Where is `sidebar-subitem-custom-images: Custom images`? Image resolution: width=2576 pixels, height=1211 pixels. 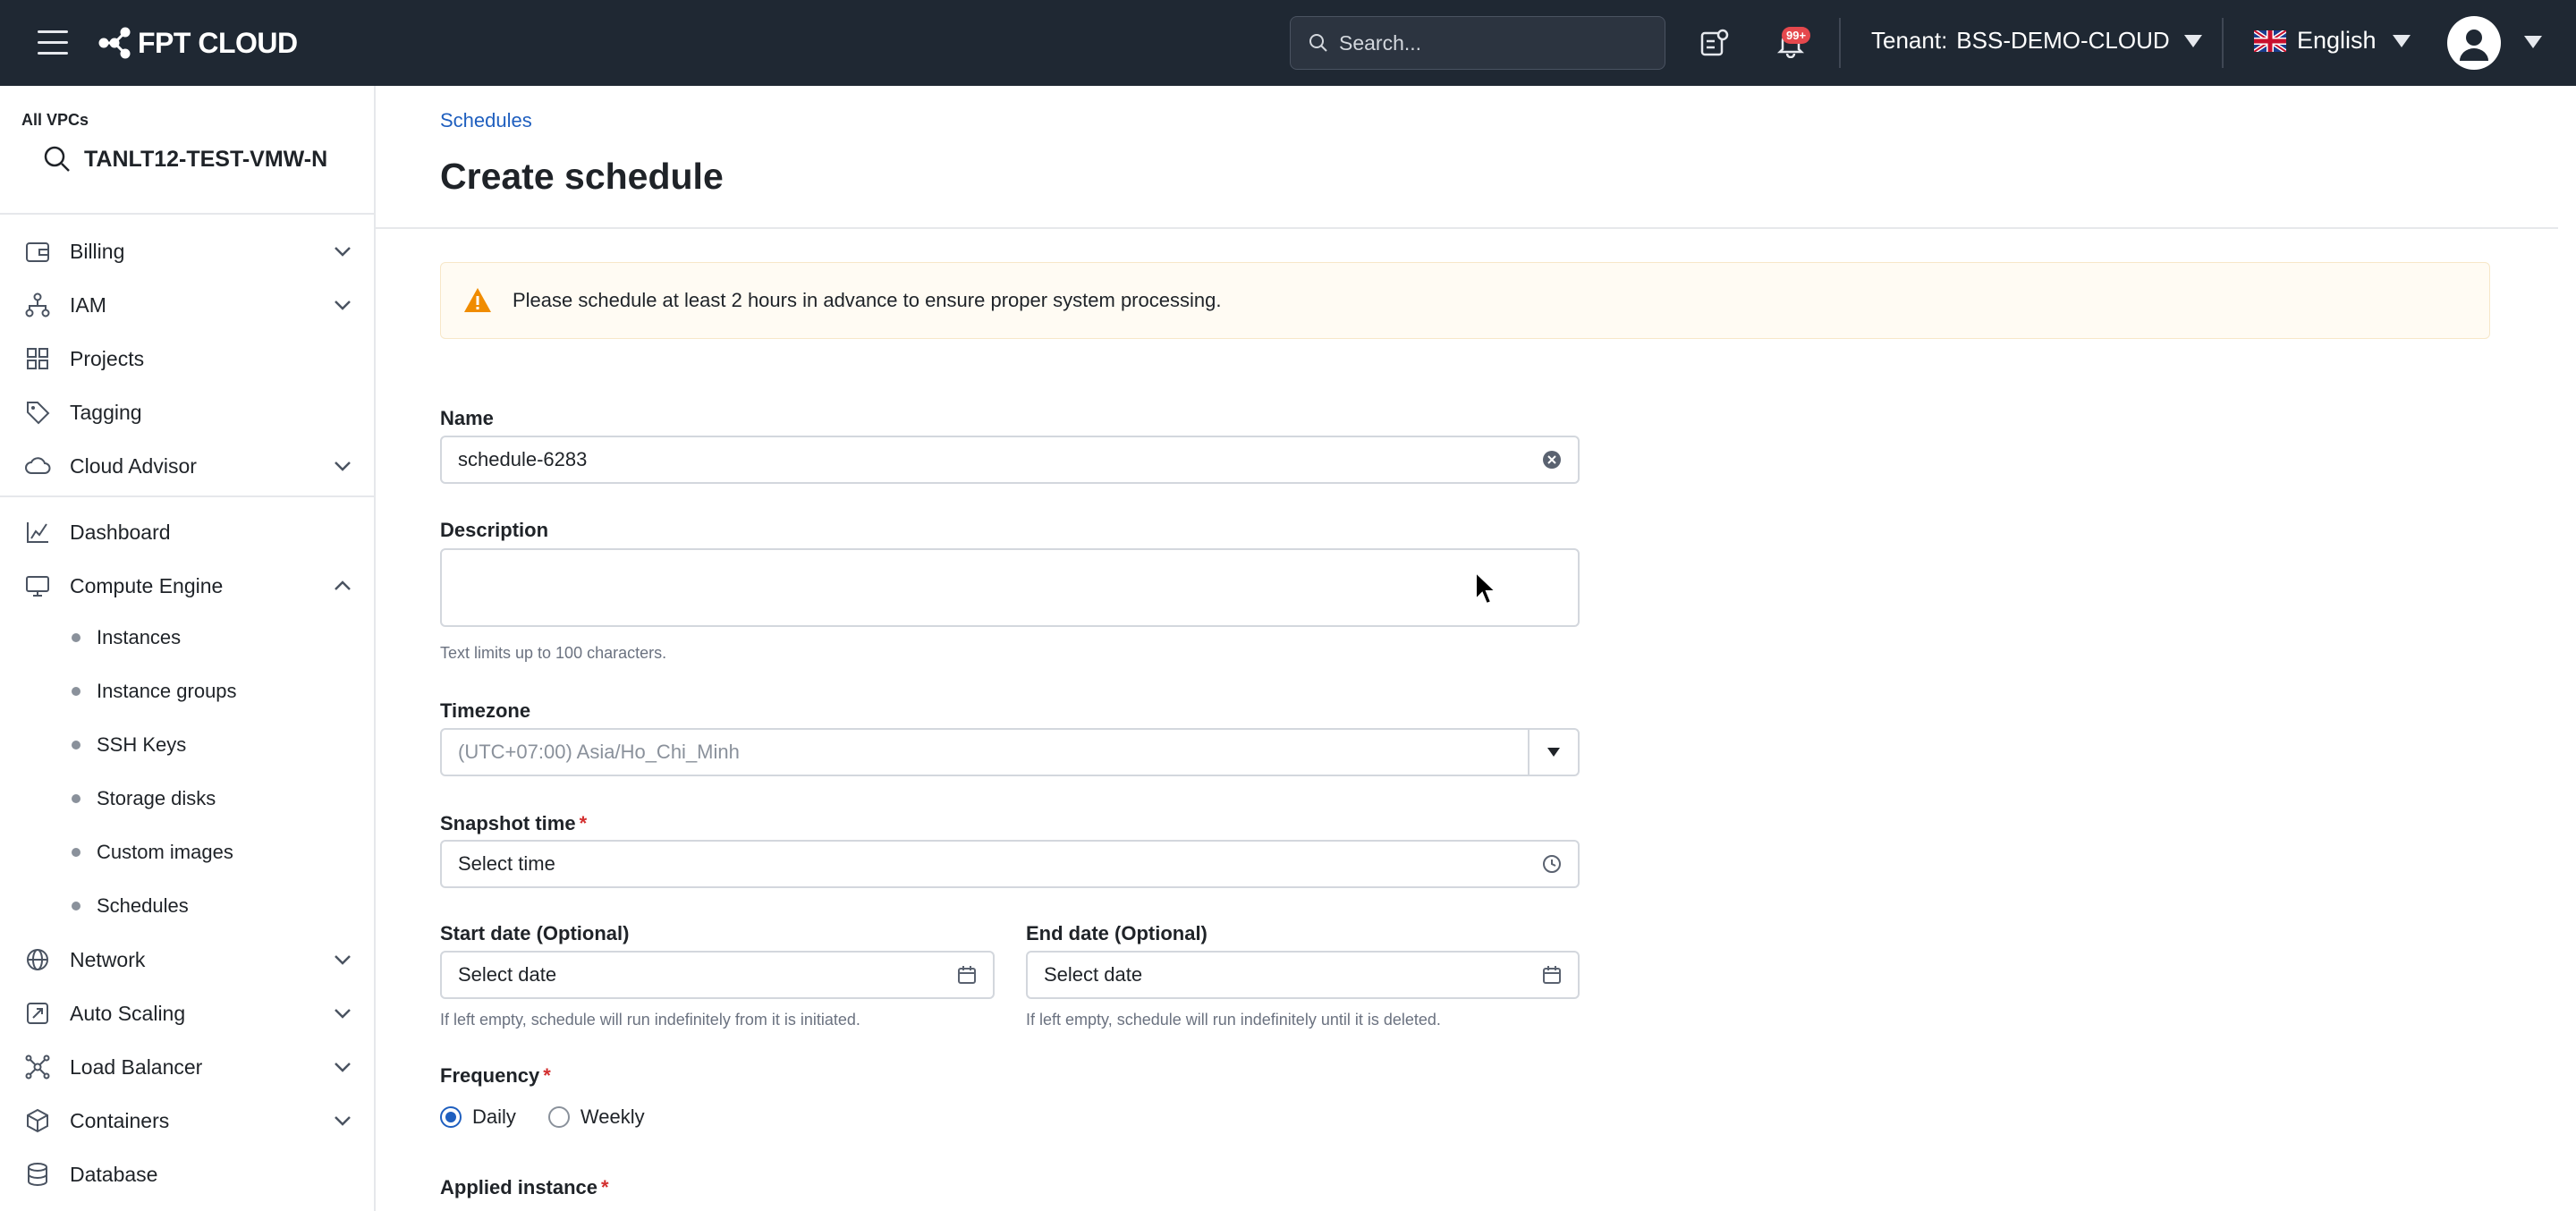 sidebar-subitem-custom-images: Custom images is located at coordinates (152, 852).